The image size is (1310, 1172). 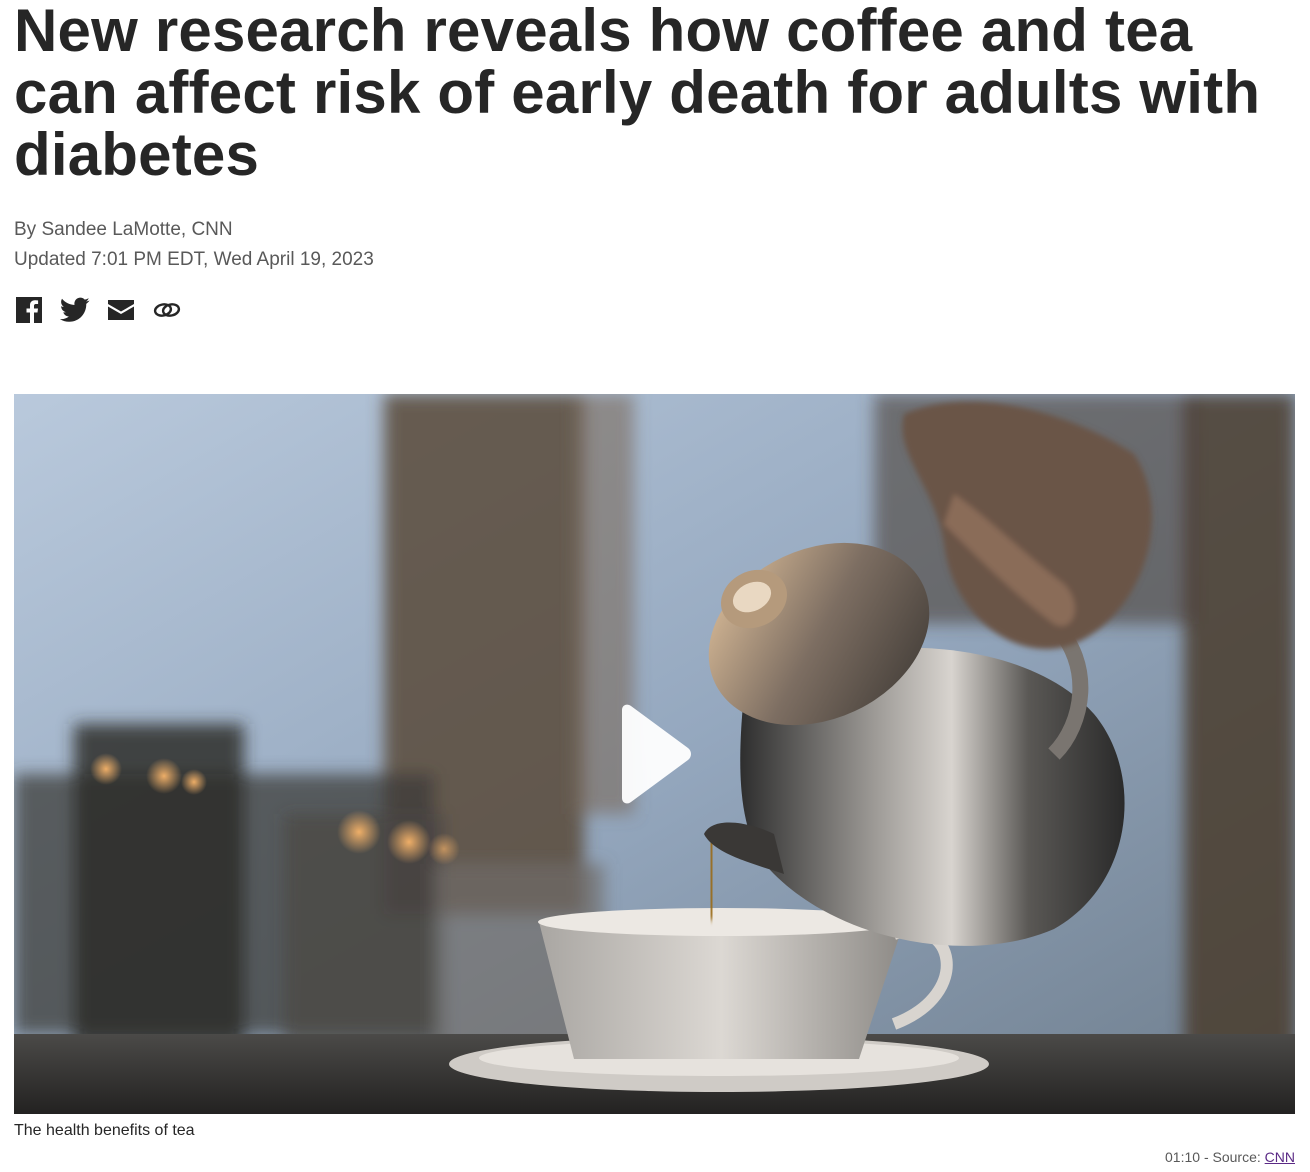 What do you see at coordinates (1280, 1157) in the screenshot?
I see `video-source-link: CNN` at bounding box center [1280, 1157].